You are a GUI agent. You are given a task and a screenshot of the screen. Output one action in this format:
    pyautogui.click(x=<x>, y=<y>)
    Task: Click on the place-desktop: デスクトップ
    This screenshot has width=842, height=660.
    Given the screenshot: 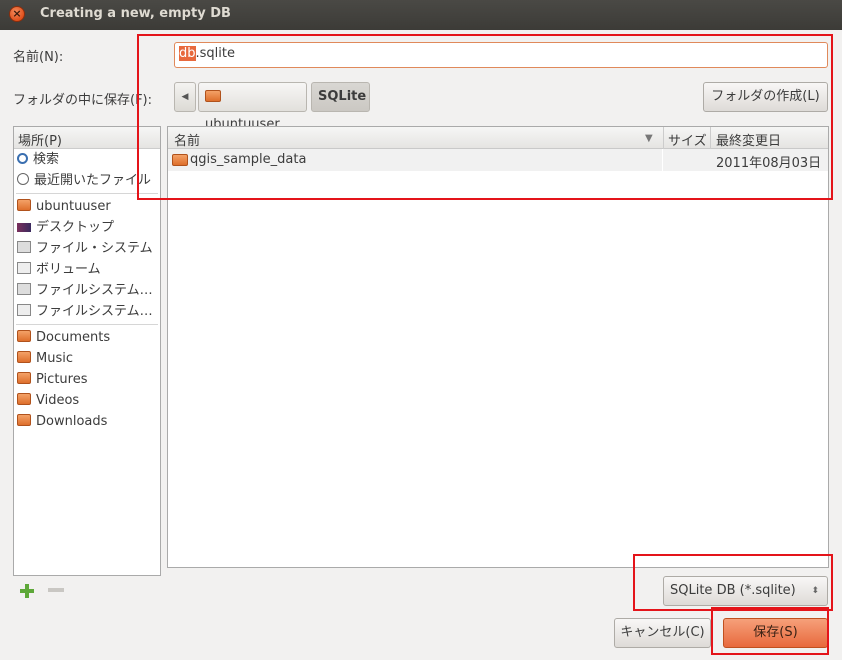 What is the action you would take?
    pyautogui.click(x=87, y=227)
    